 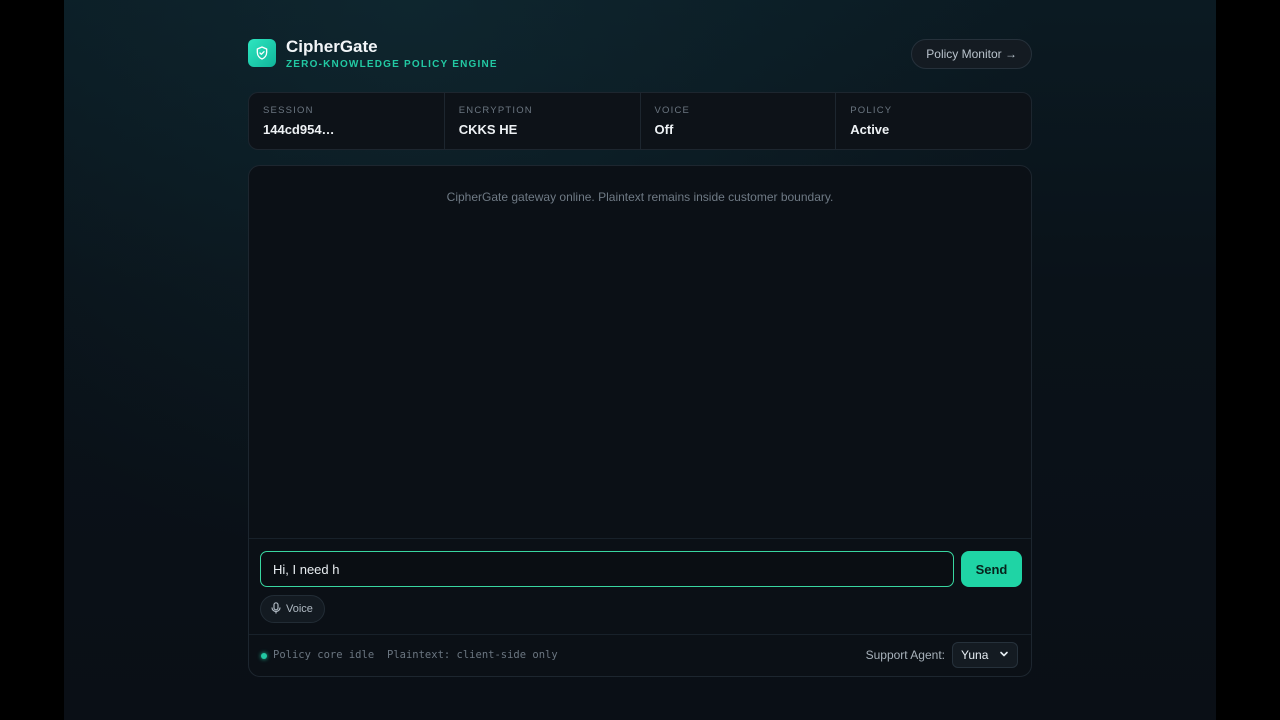 I want to click on stat-label: POLICY, so click(x=871, y=110).